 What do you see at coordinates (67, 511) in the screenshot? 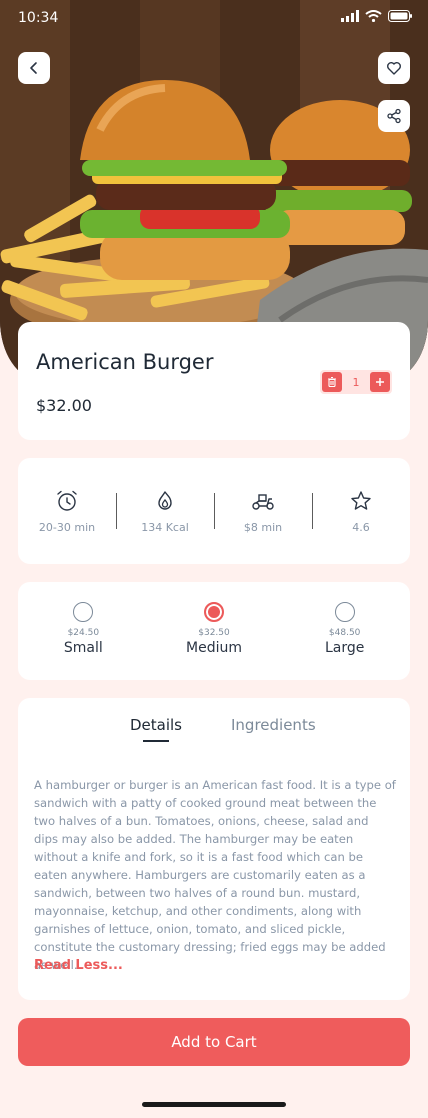
I see `stat-time: 20-30 min` at bounding box center [67, 511].